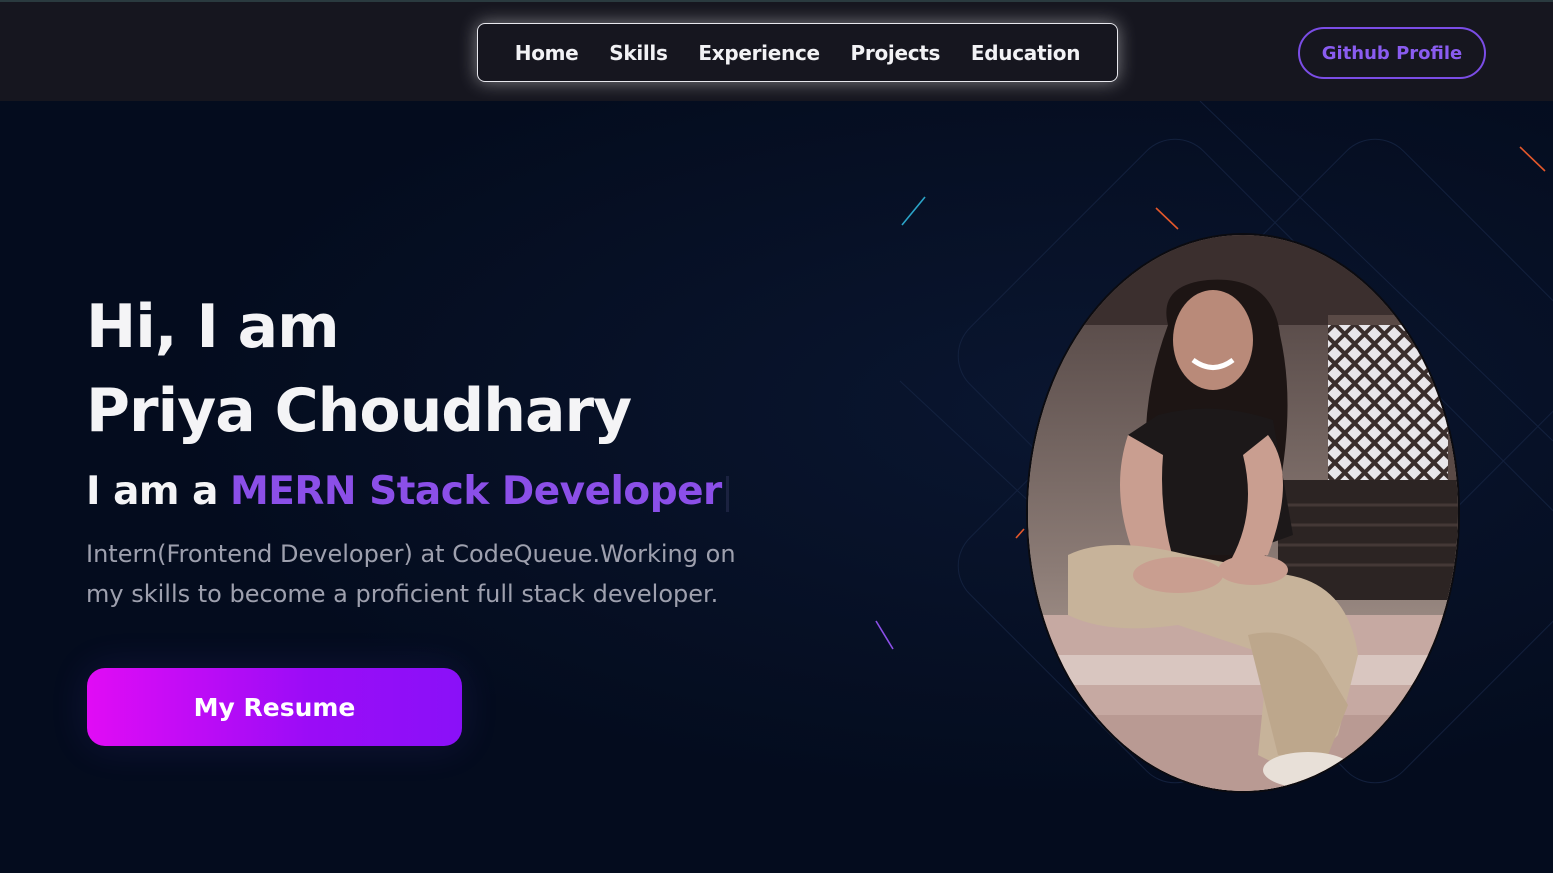  What do you see at coordinates (638, 53) in the screenshot?
I see `nav-item-skills: Skills` at bounding box center [638, 53].